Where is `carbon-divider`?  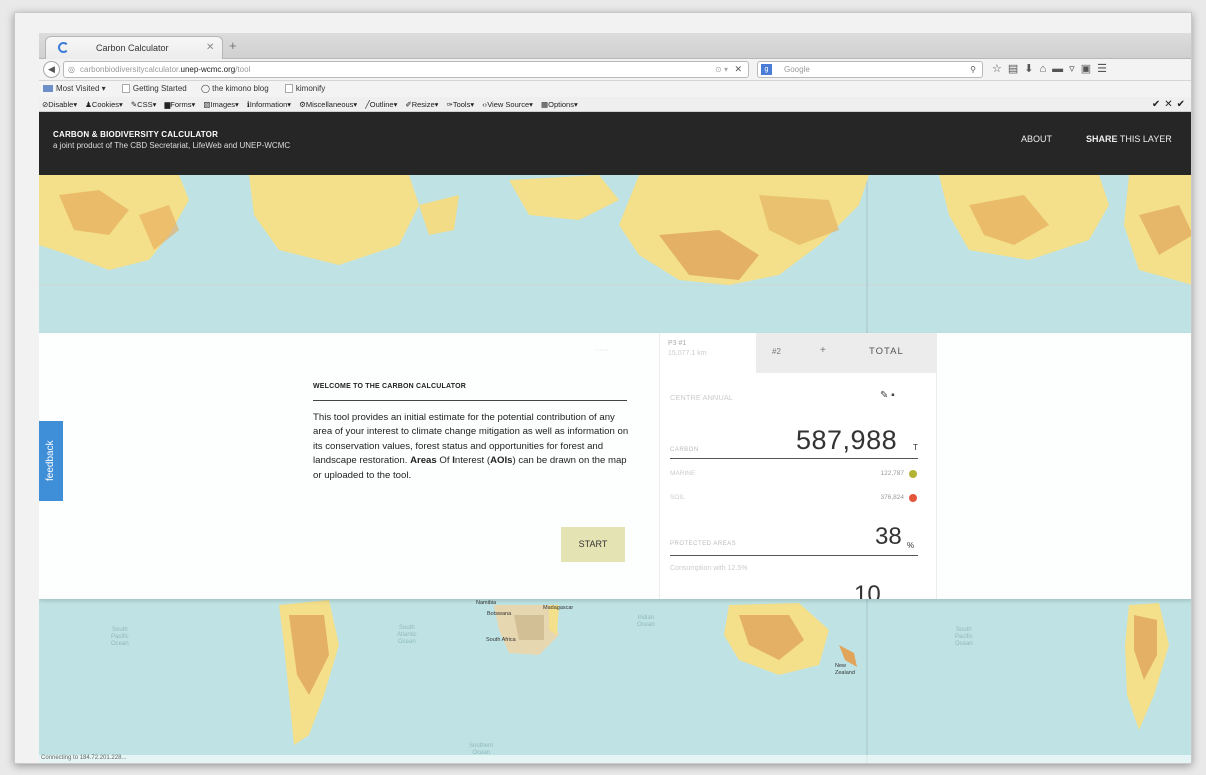
carbon-divider is located at coordinates (794, 458).